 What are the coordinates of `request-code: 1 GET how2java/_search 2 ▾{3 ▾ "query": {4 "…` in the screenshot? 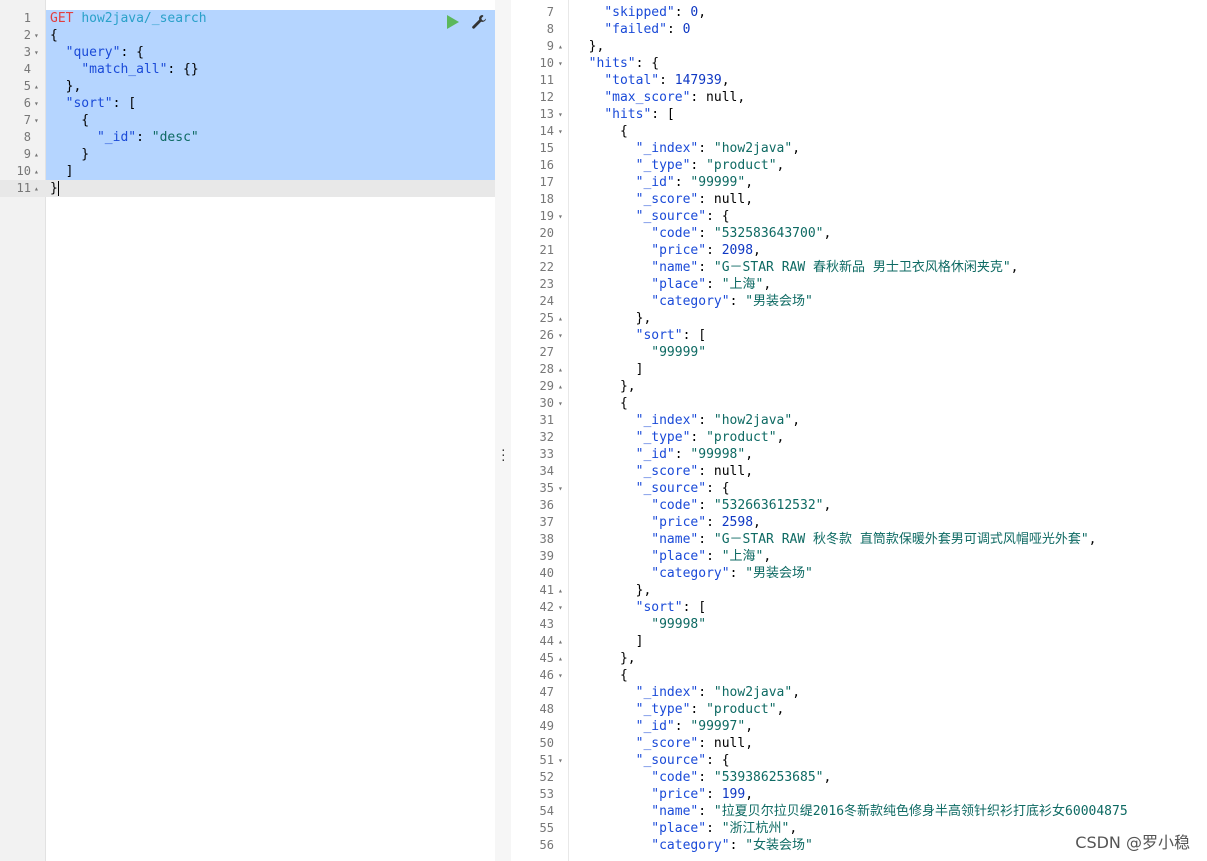 It's located at (247, 103).